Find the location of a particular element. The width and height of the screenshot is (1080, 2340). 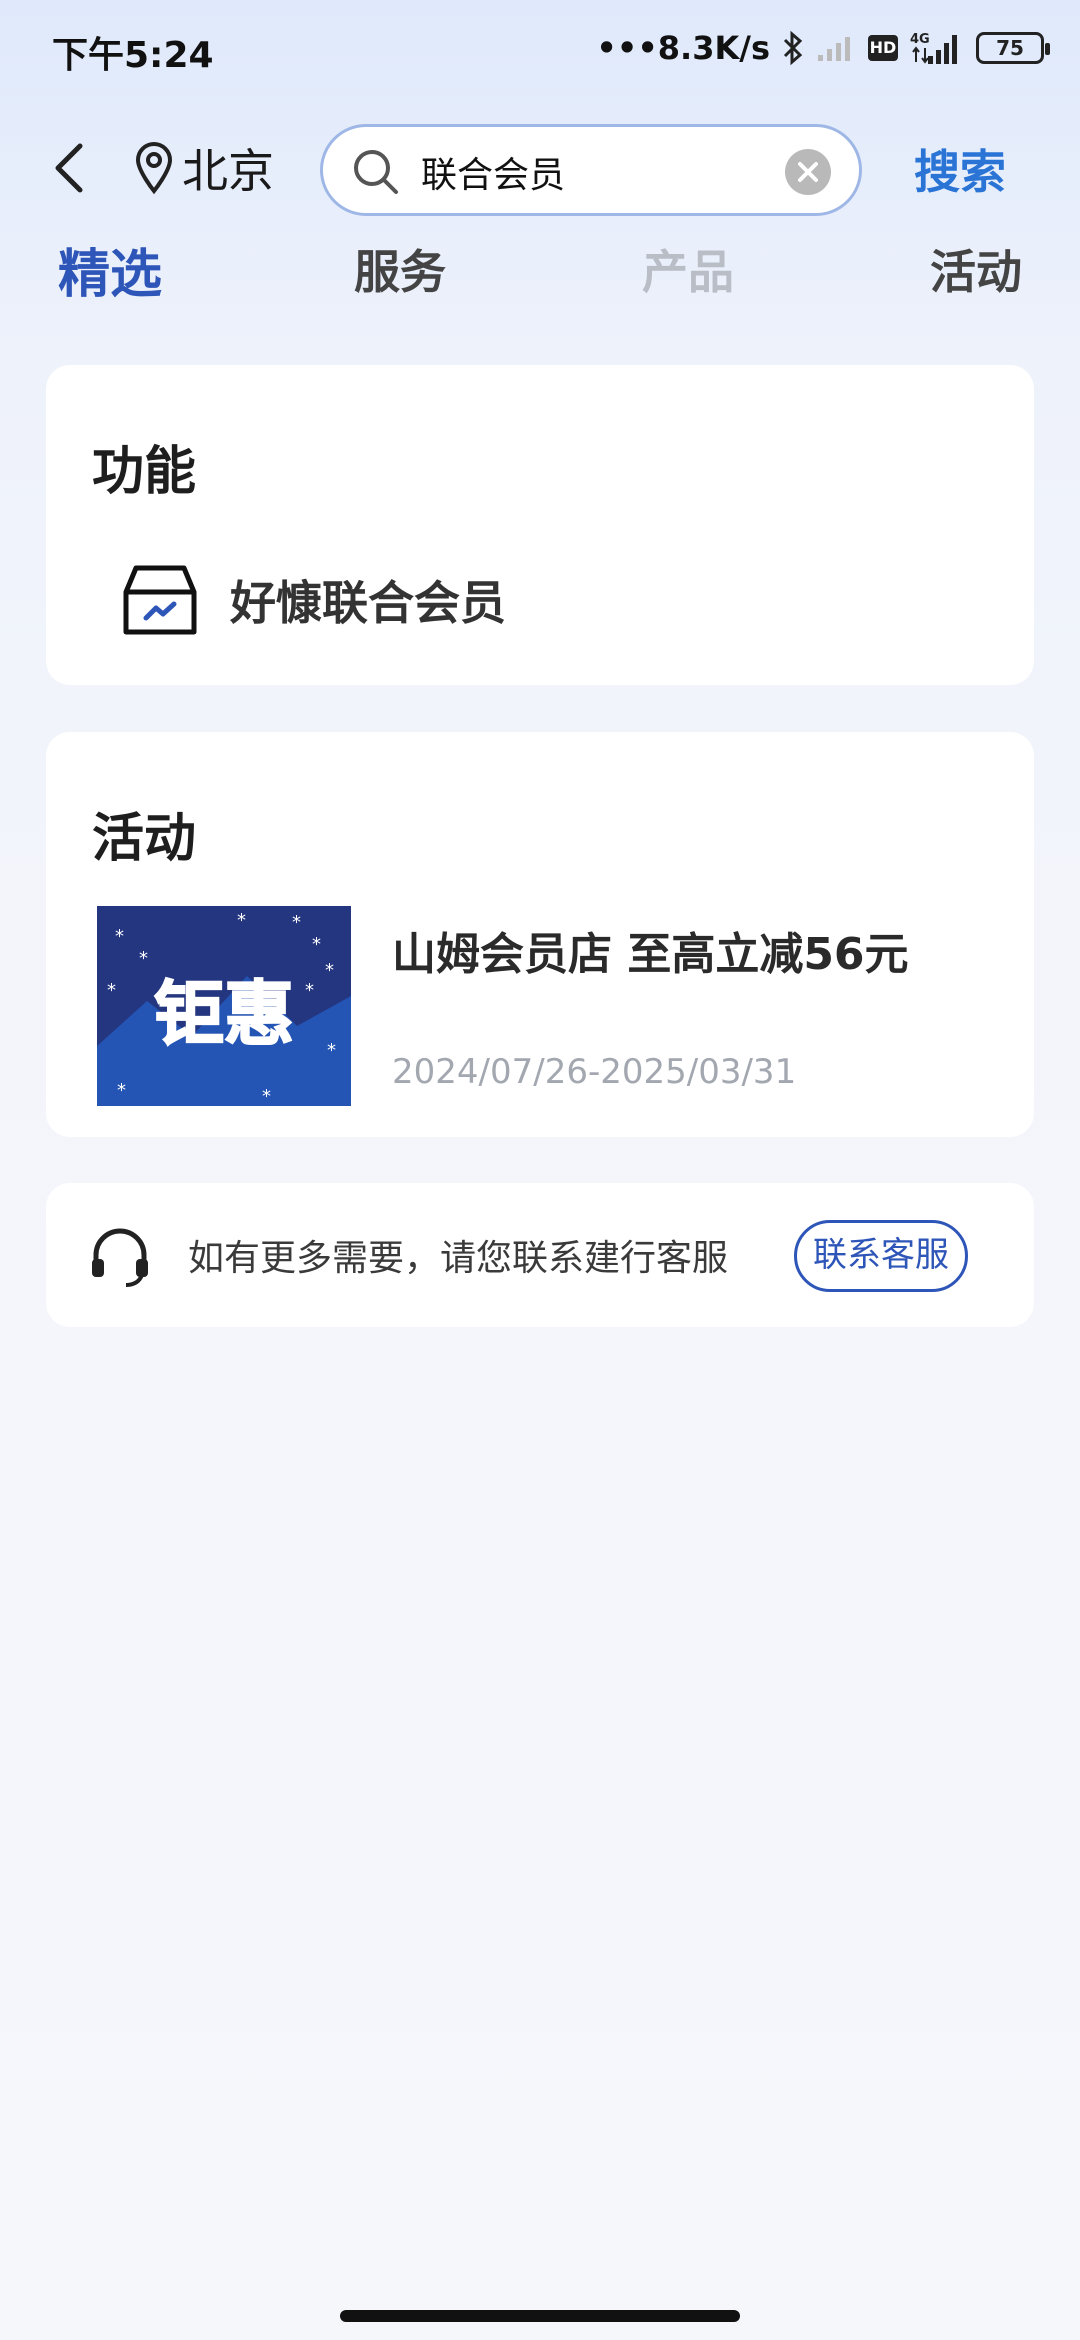

bluetooth-icon is located at coordinates (793, 48).